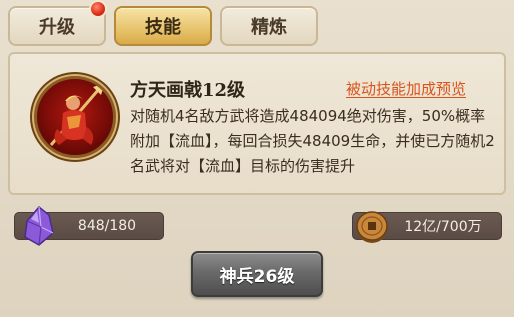 Image resolution: width=514 pixels, height=317 pixels. I want to click on gem-resource-bar: 848/180, so click(89, 225).